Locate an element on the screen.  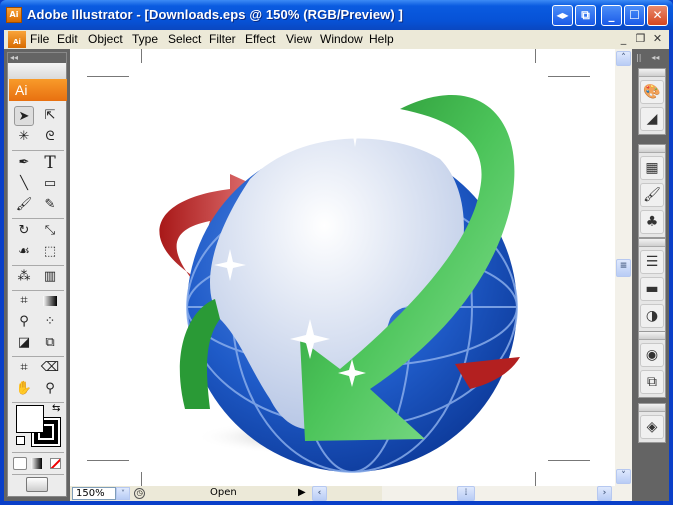
symbols-icon: ♣ is located at coordinates (652, 222).